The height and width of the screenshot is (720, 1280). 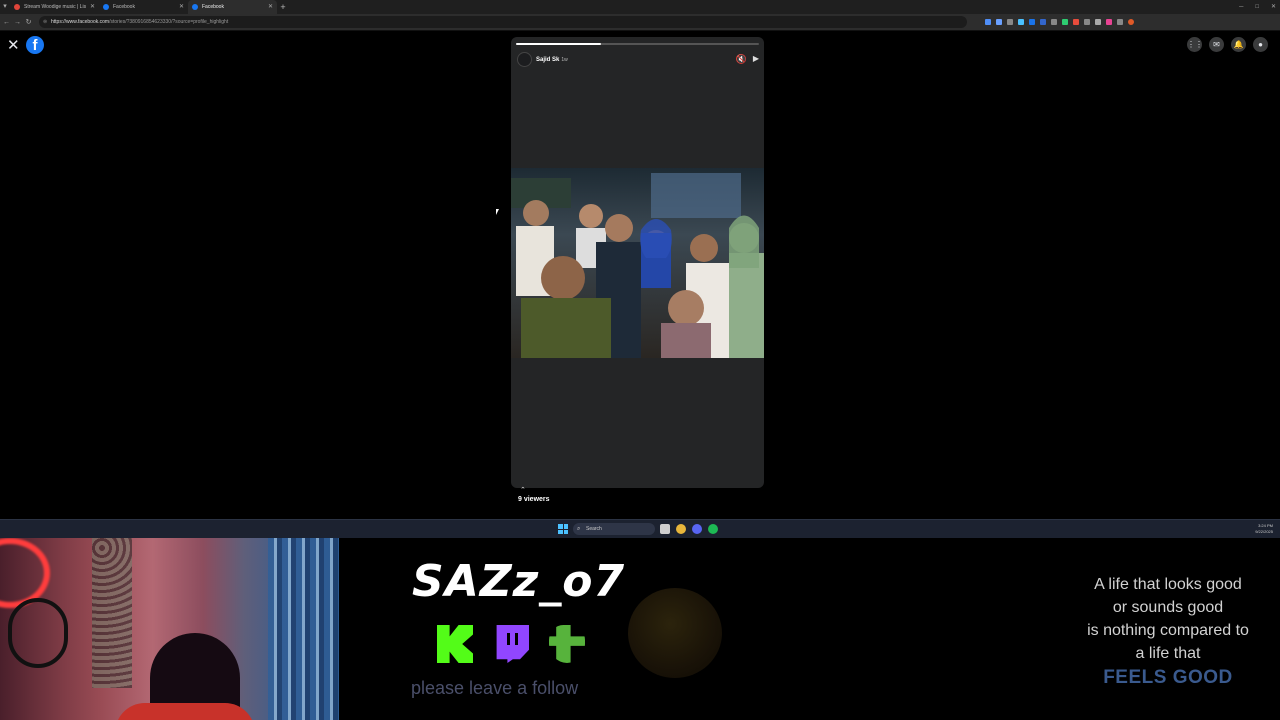 What do you see at coordinates (519, 581) in the screenshot?
I see `streamer-name: SAZz_o7` at bounding box center [519, 581].